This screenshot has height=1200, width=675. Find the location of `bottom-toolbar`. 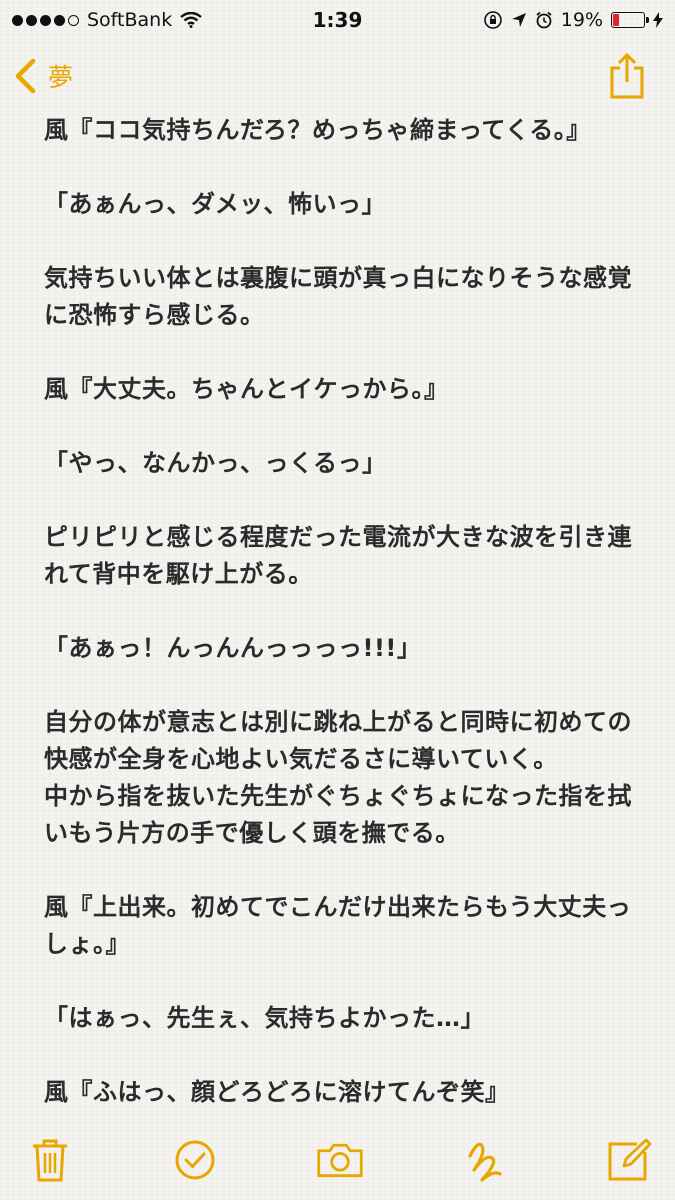

bottom-toolbar is located at coordinates (337, 1160).